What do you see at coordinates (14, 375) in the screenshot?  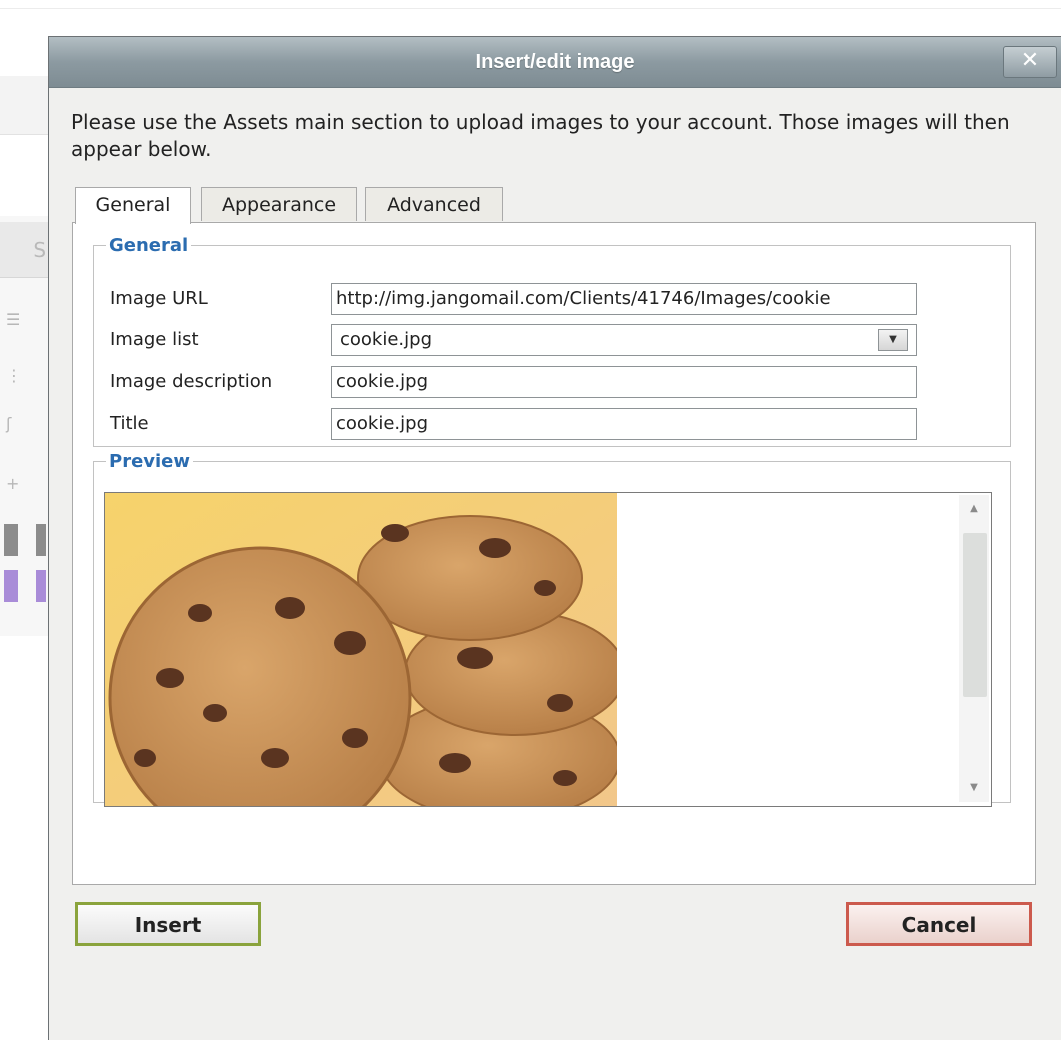 I see `dropdown-icon: ⋮` at bounding box center [14, 375].